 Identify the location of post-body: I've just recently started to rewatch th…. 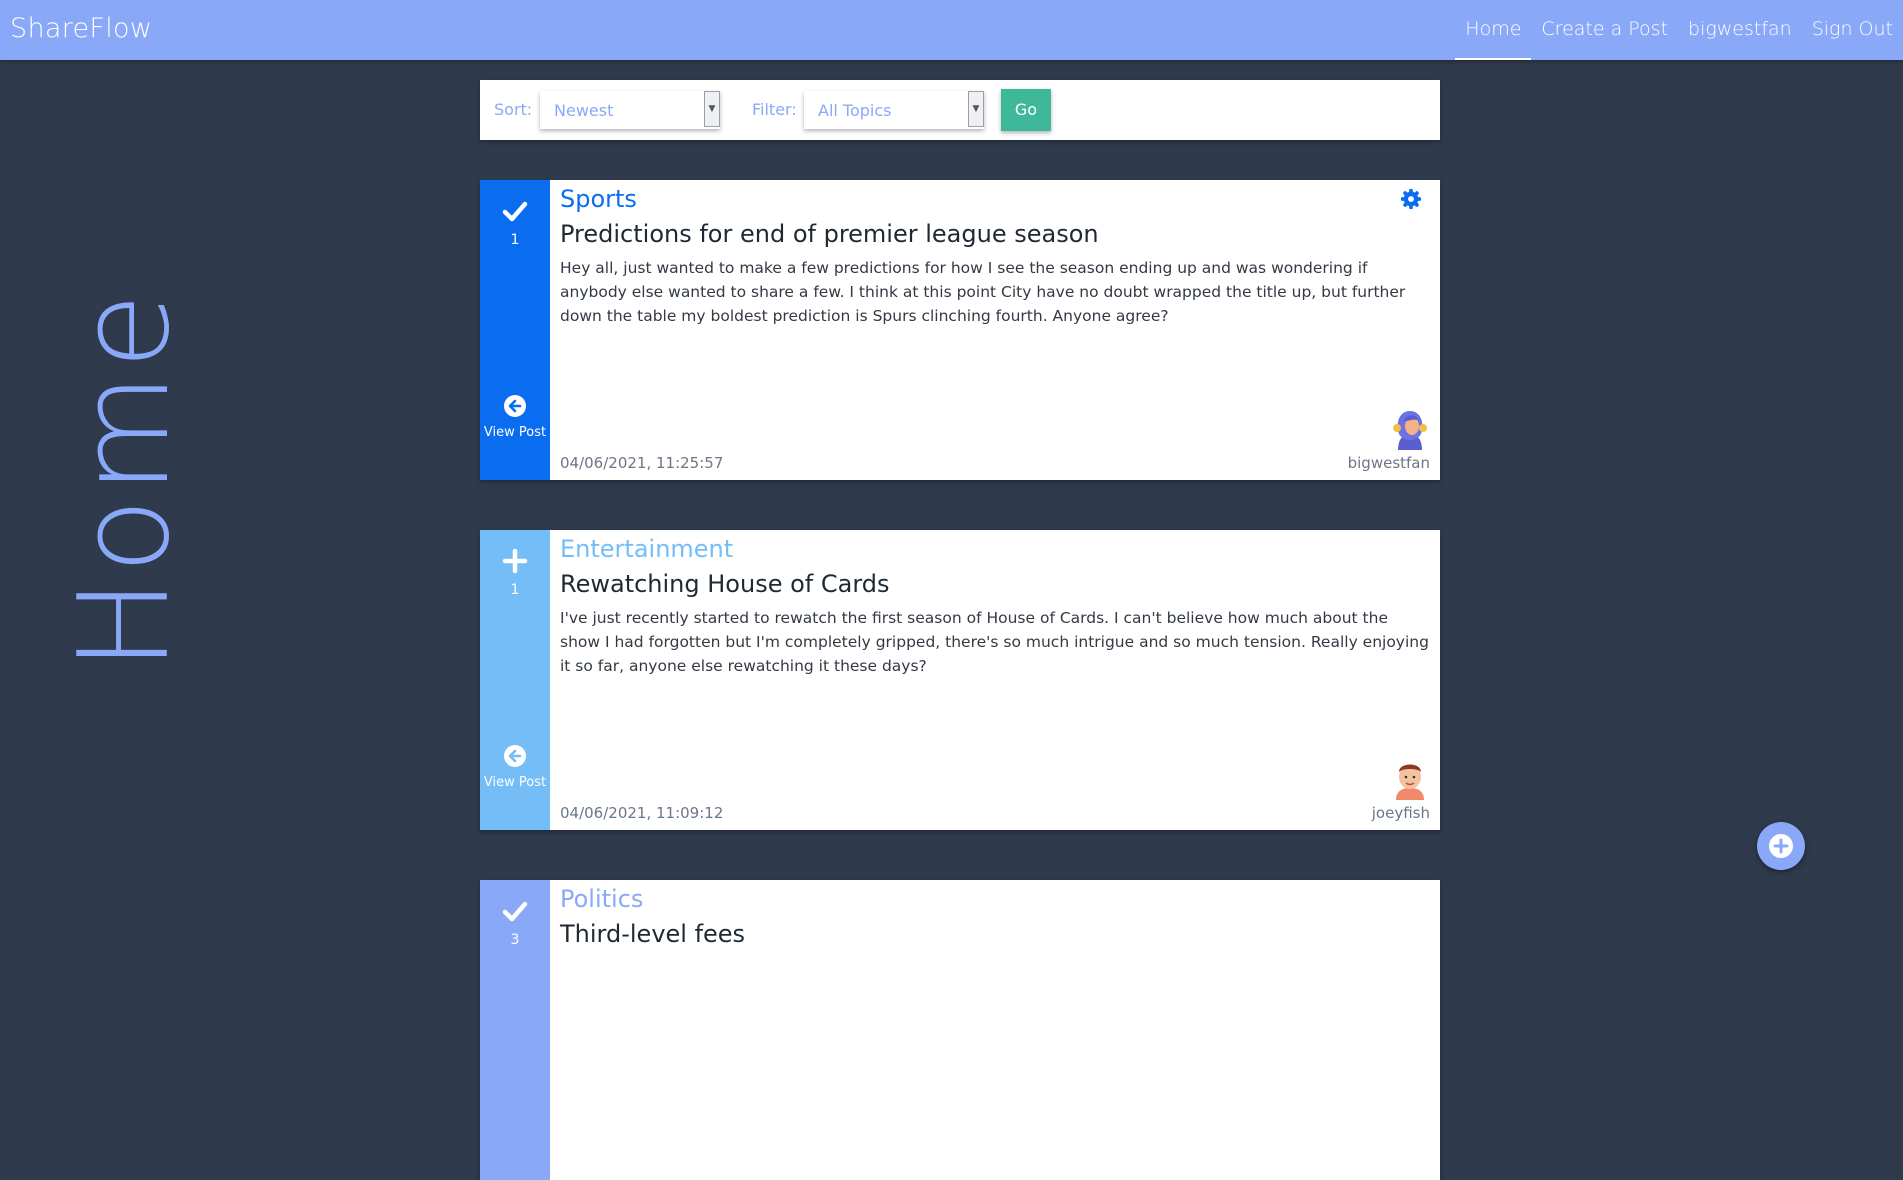
(994, 642).